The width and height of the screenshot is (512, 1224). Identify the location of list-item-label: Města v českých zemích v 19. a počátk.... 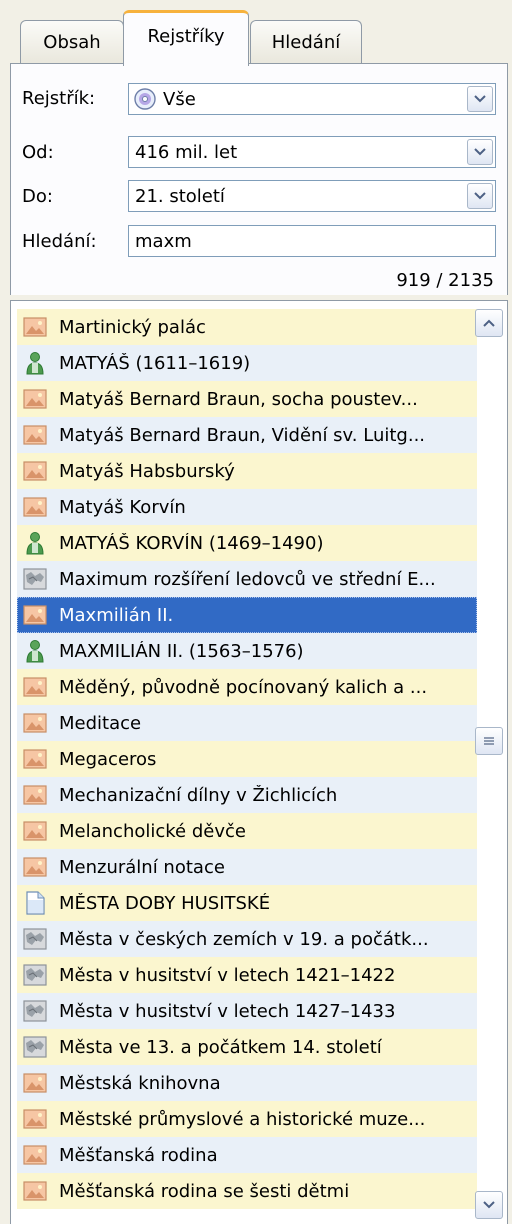
(244, 939).